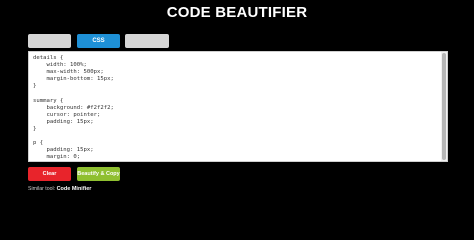  Describe the element at coordinates (147, 41) in the screenshot. I see `tab-javascript: JavaScript` at that location.